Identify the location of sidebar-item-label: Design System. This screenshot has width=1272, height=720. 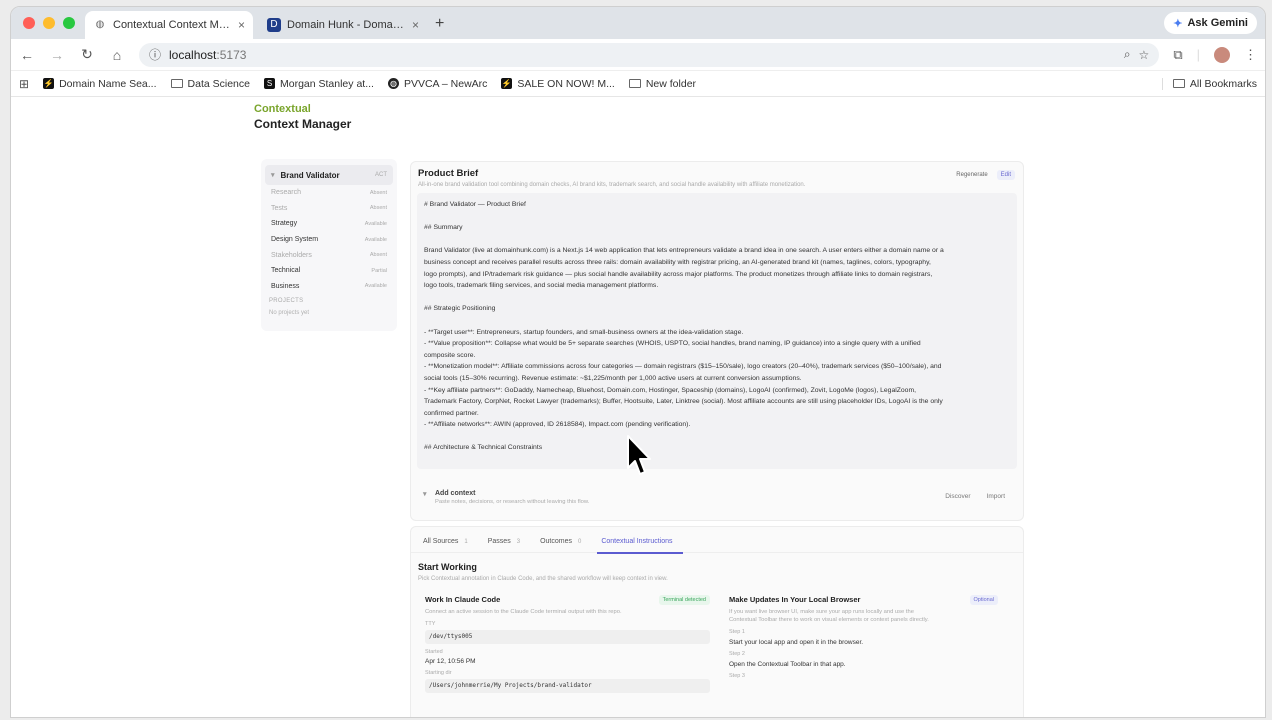
(295, 240).